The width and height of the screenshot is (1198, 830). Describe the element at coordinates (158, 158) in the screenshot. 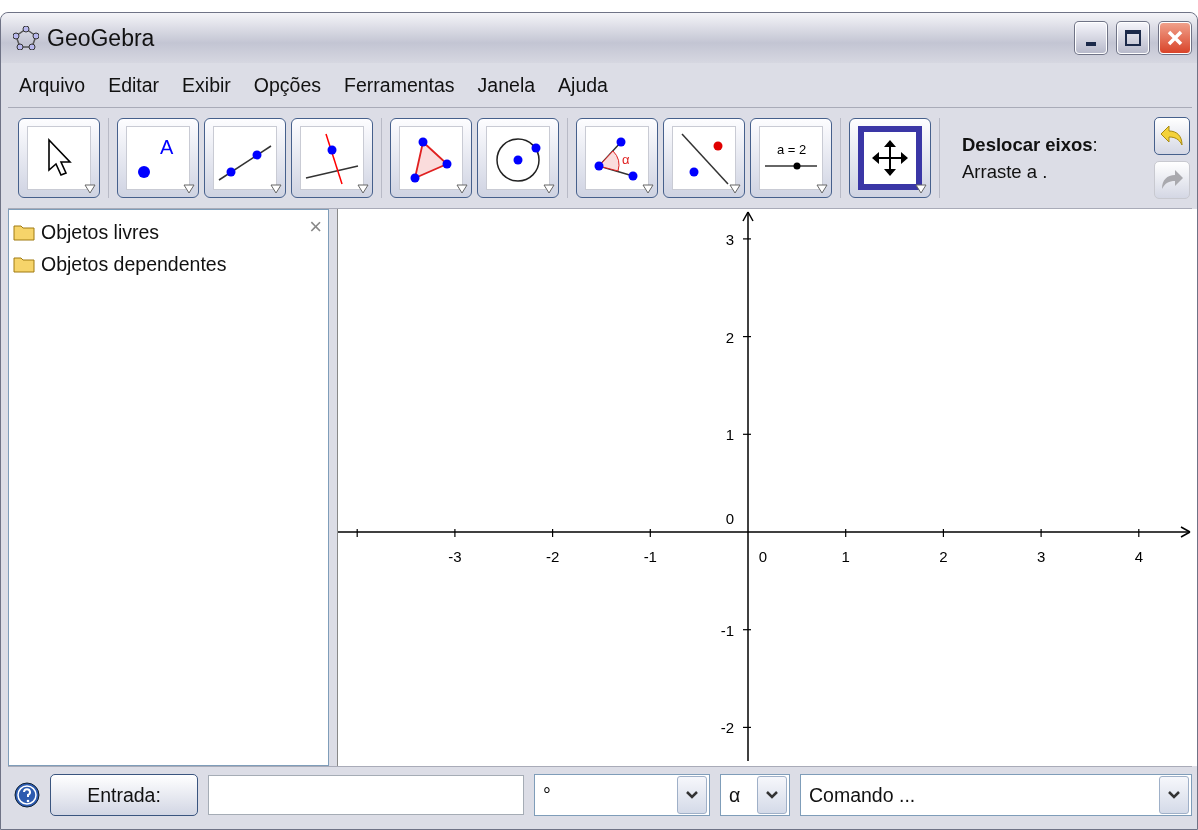

I see `tool-button: A` at that location.